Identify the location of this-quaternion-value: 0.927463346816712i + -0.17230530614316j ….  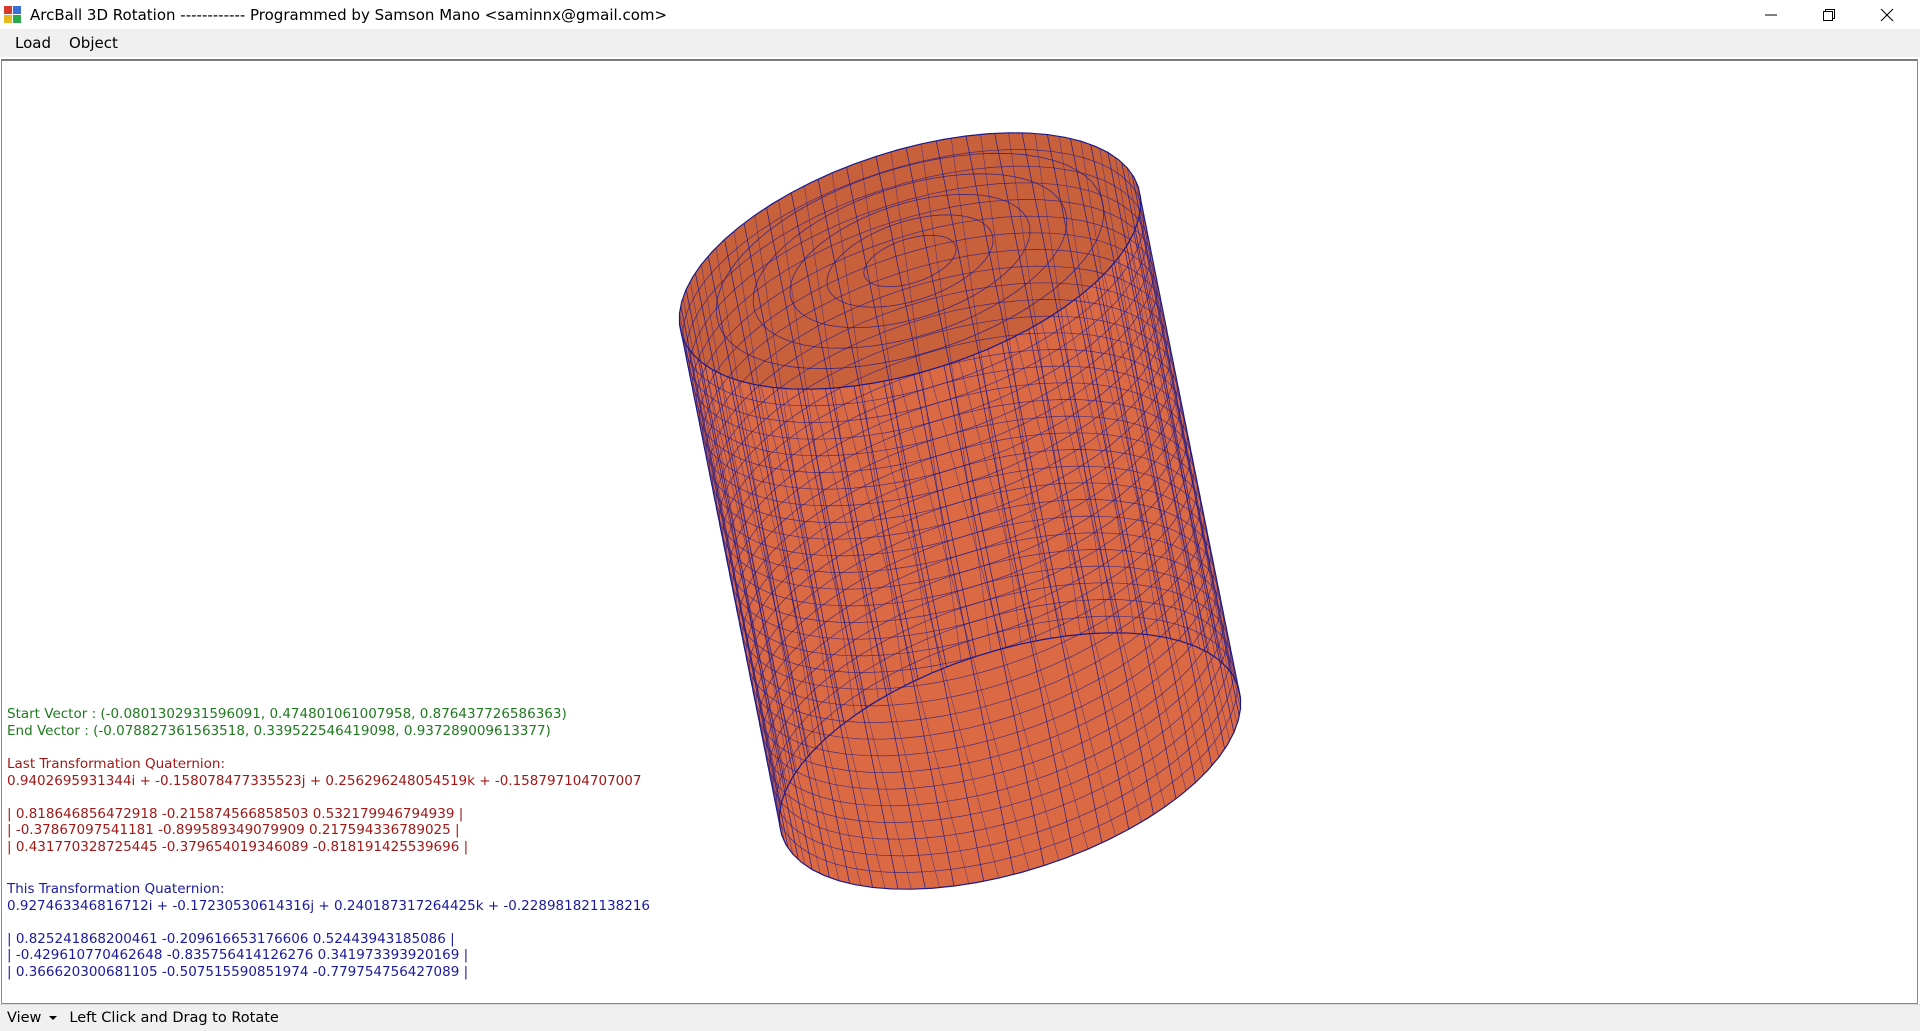
(329, 905).